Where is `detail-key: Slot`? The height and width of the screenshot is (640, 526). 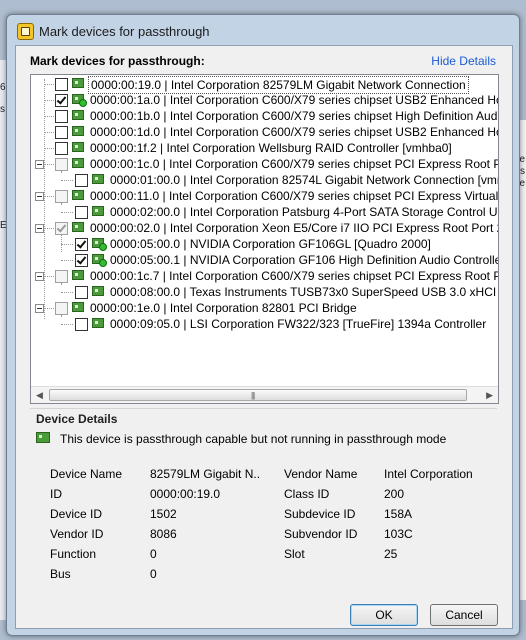 detail-key: Slot is located at coordinates (294, 554).